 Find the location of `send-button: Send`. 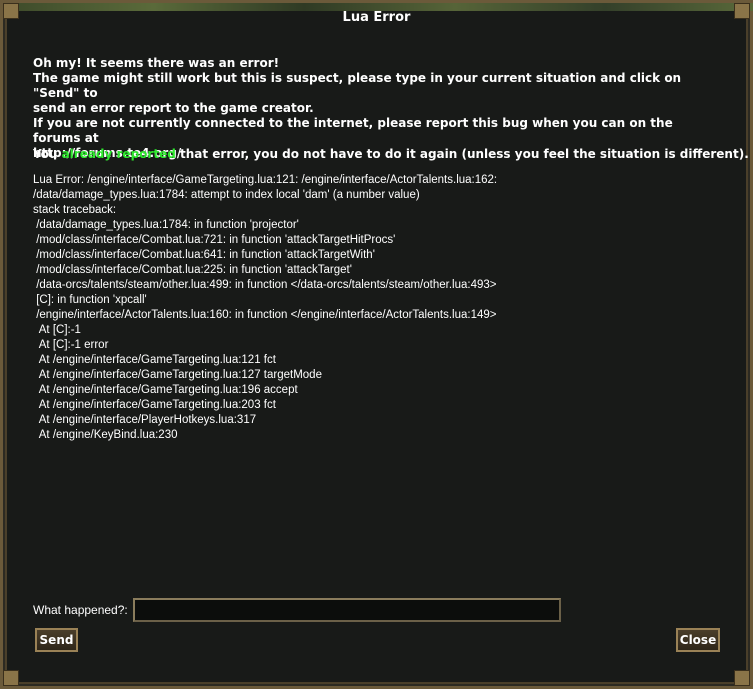

send-button: Send is located at coordinates (56, 640).